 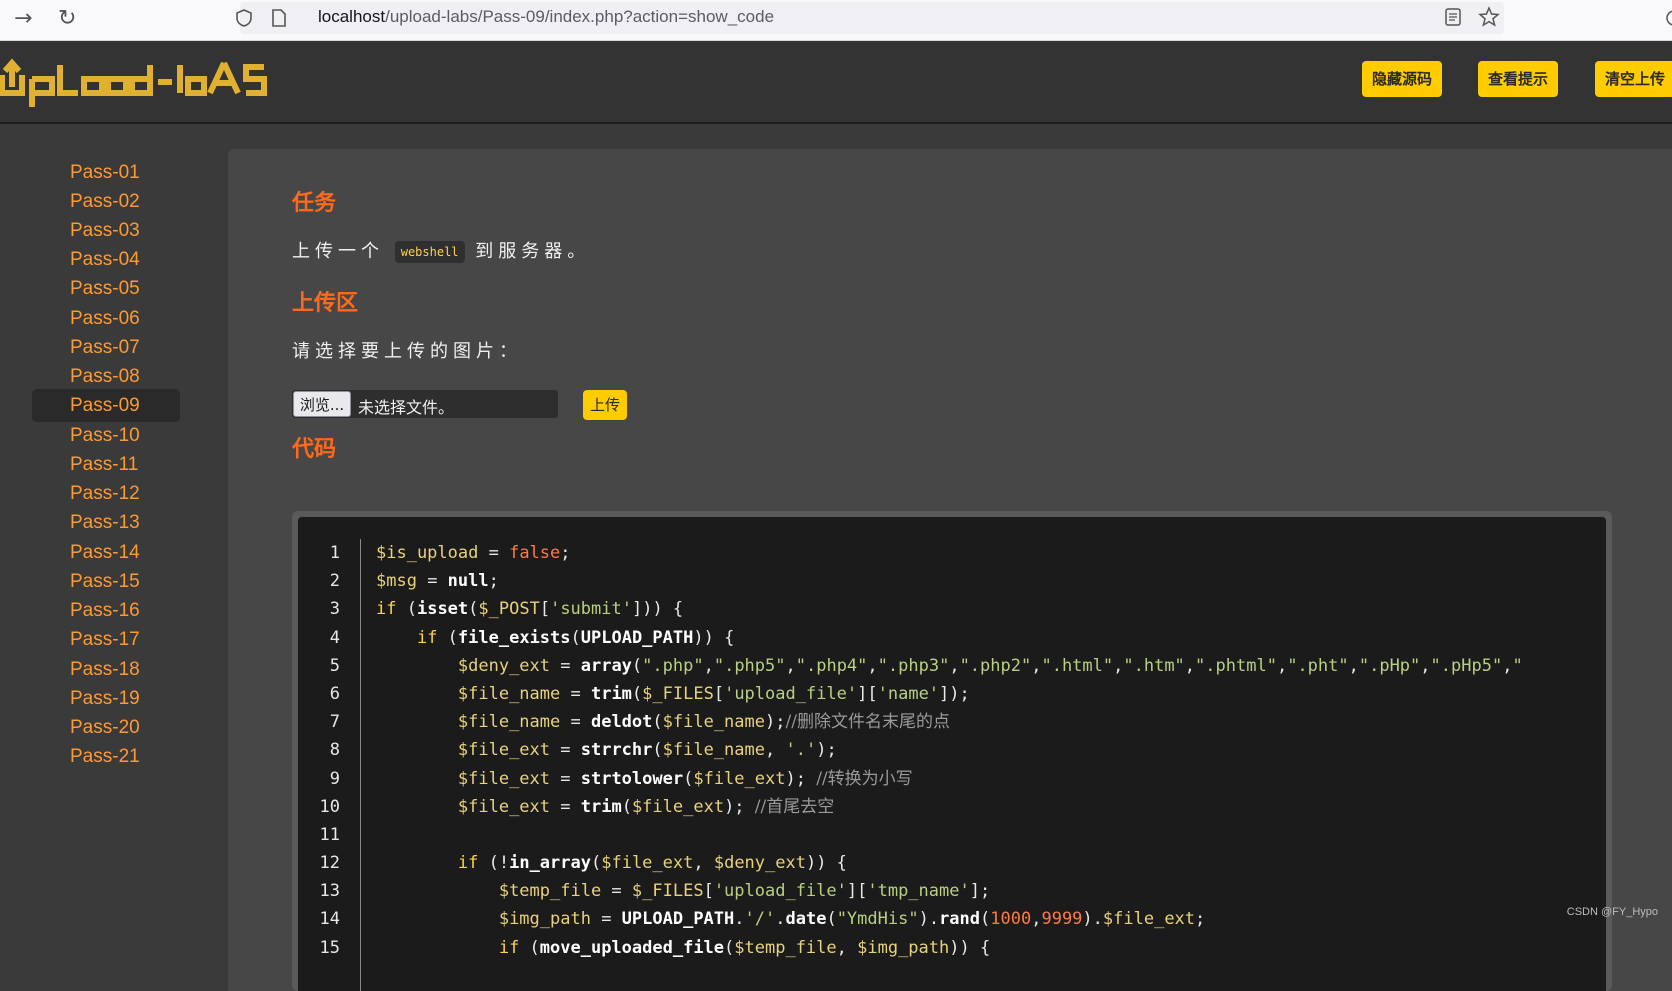 I want to click on code-line: $file_ext = trim($file_ext); //首尾去空, so click(x=646, y=806).